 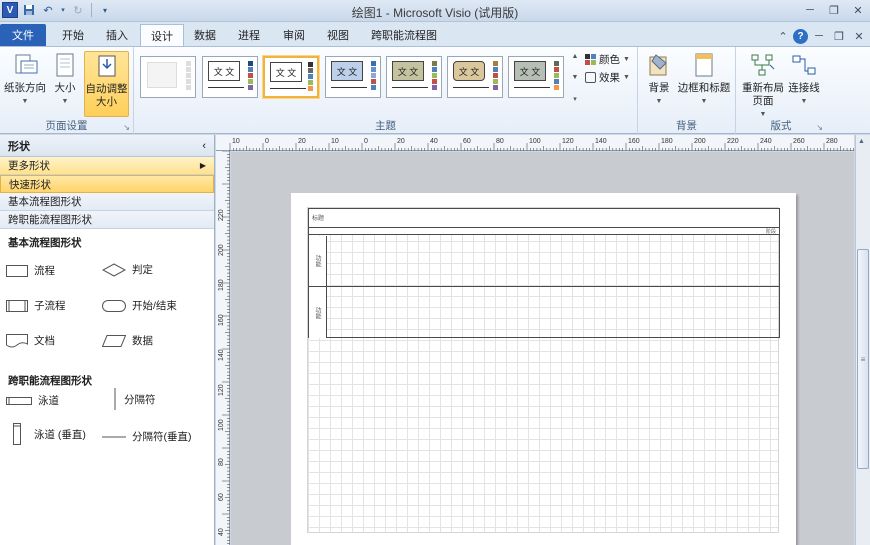 I want to click on stencil-more-shapes: 更多形状 ▶, so click(x=107, y=166).